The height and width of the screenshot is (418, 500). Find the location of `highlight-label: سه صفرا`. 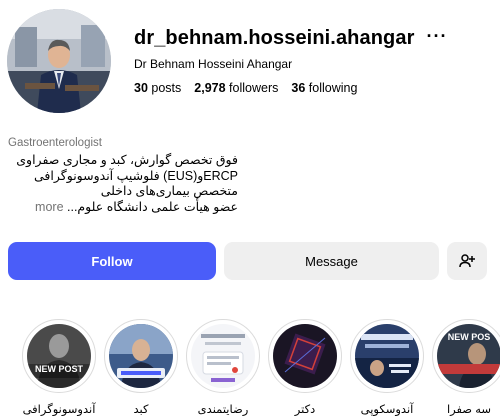

highlight-label: سه صفرا is located at coordinates (469, 410).